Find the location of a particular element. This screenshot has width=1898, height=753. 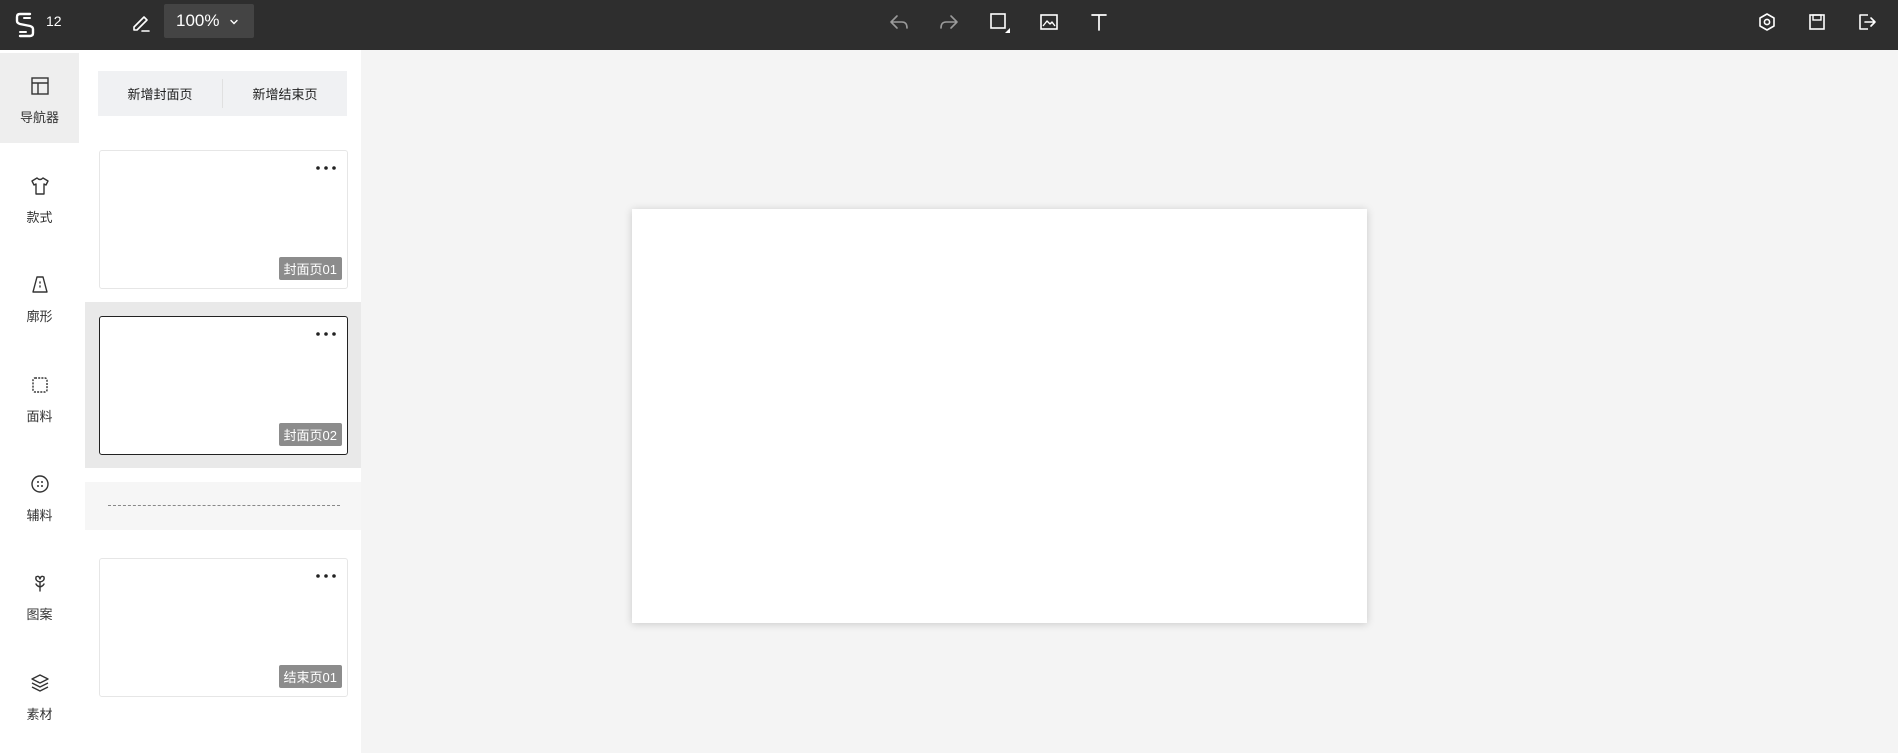

page-thumbnail: 封面页02 is located at coordinates (223, 385).